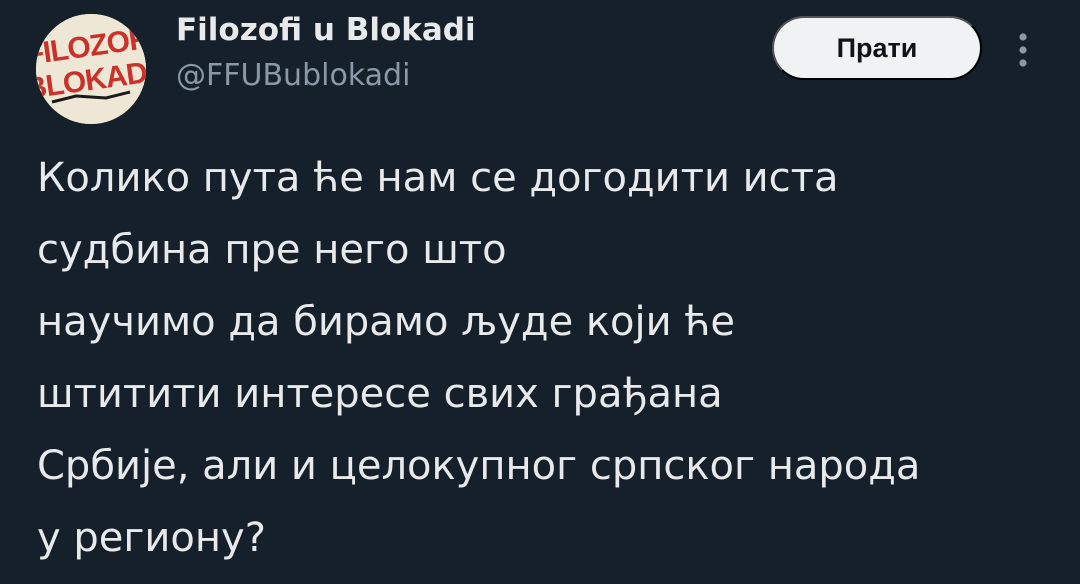  I want to click on follow-button: Прати, so click(877, 48).